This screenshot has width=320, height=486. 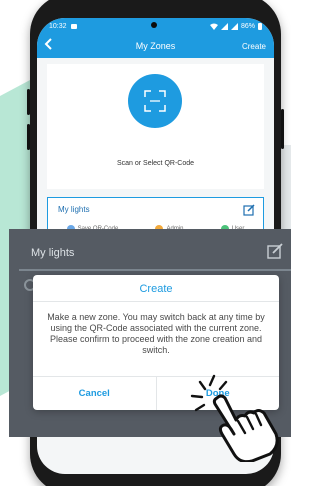 What do you see at coordinates (258, 46) in the screenshot?
I see `create-button: Create` at bounding box center [258, 46].